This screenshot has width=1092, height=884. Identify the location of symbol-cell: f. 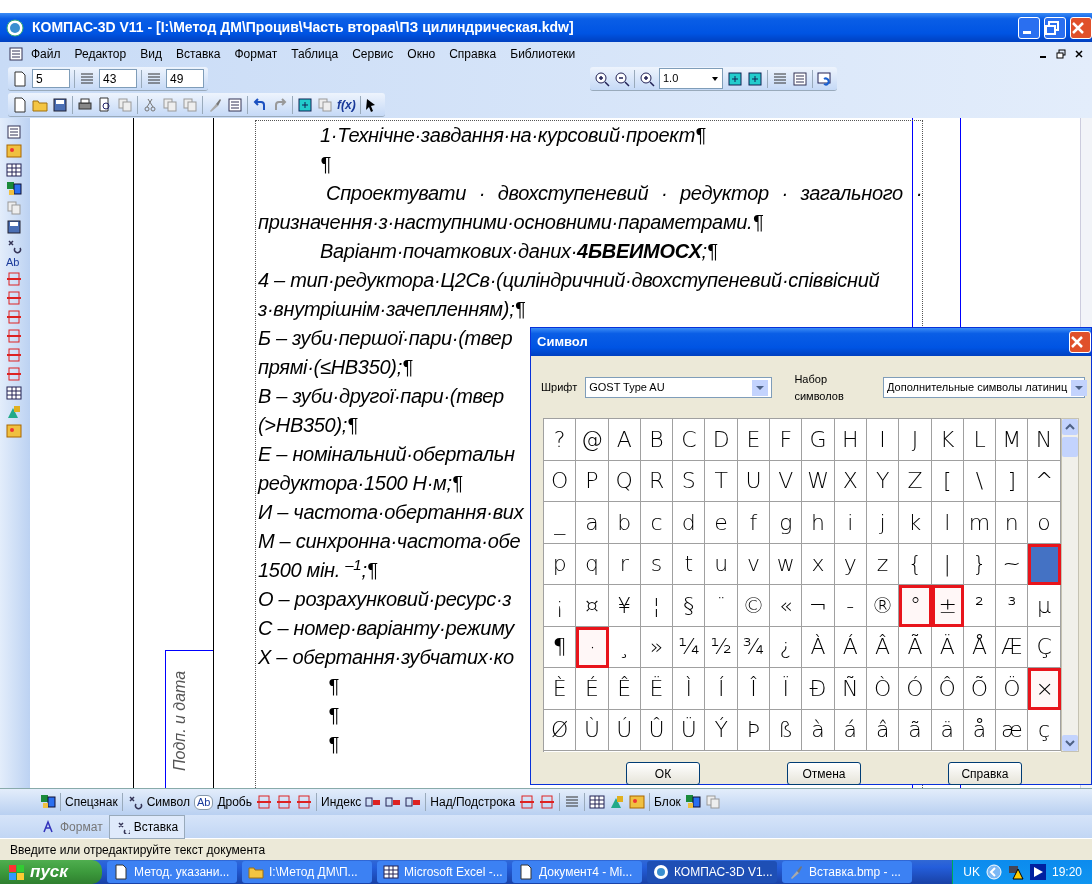
(754, 523).